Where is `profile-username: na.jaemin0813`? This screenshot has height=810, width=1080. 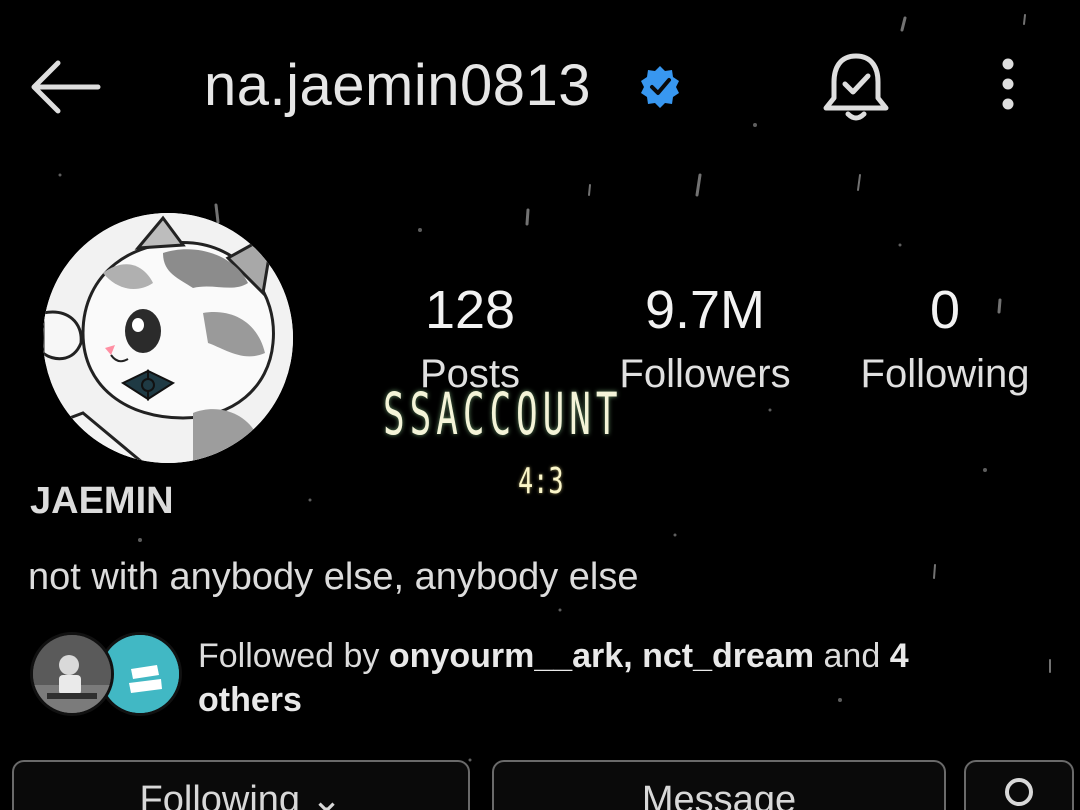
profile-username: na.jaemin0813 is located at coordinates (398, 85).